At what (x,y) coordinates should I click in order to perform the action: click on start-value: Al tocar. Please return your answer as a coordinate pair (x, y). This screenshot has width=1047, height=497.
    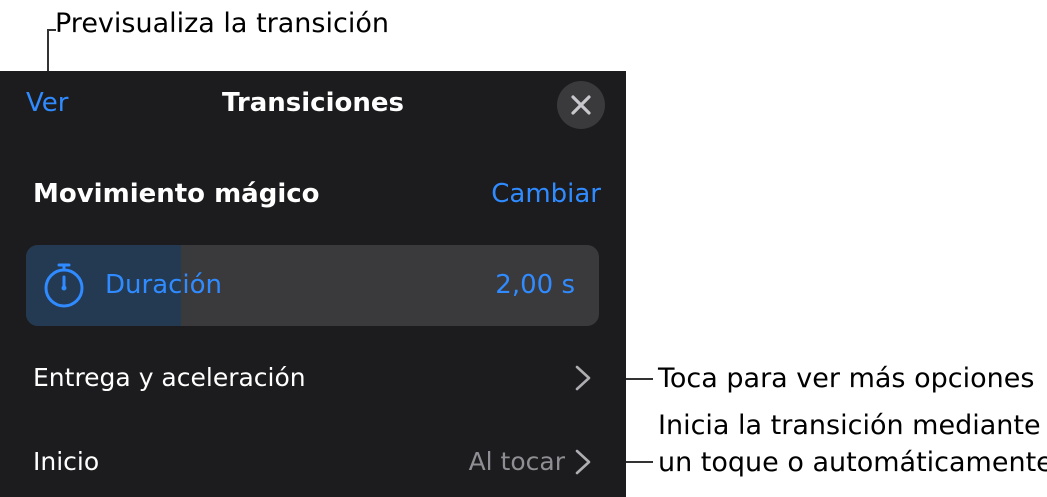
    Looking at the image, I should click on (516, 461).